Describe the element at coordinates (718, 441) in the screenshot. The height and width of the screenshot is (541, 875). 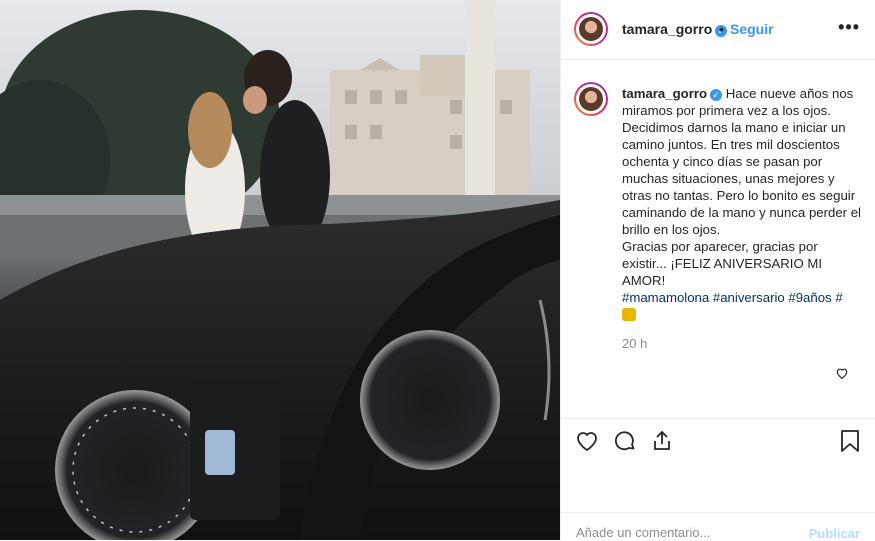
I see `action-bar` at that location.